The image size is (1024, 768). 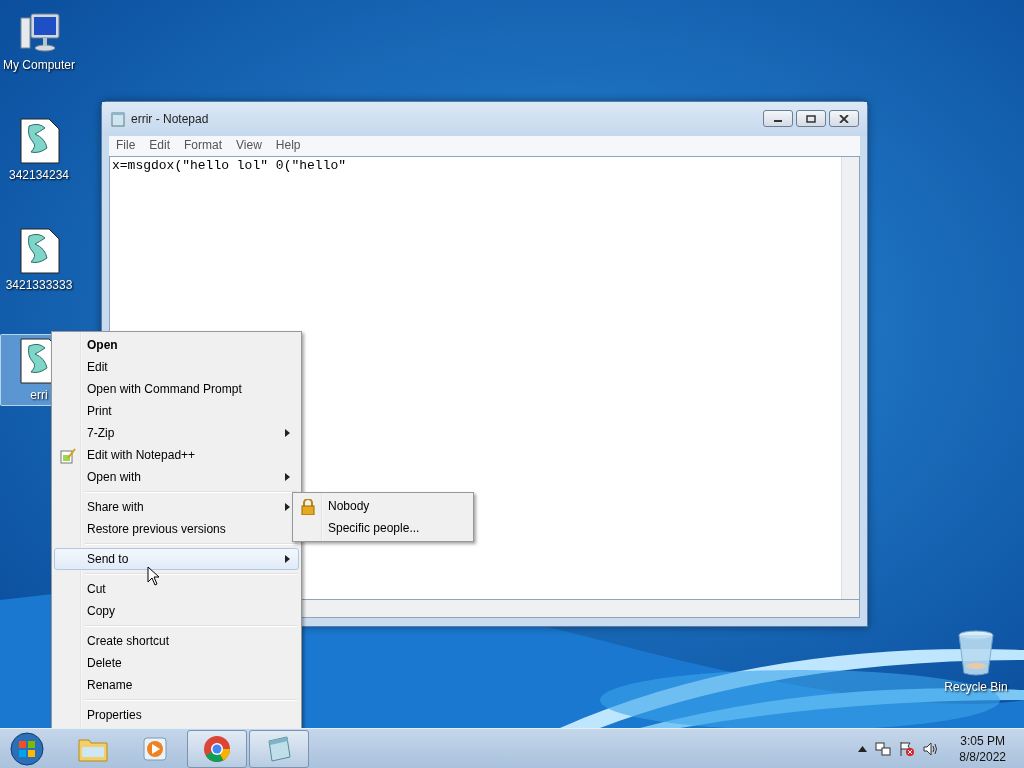 I want to click on menu-item: Create shortcut, so click(x=176, y=641).